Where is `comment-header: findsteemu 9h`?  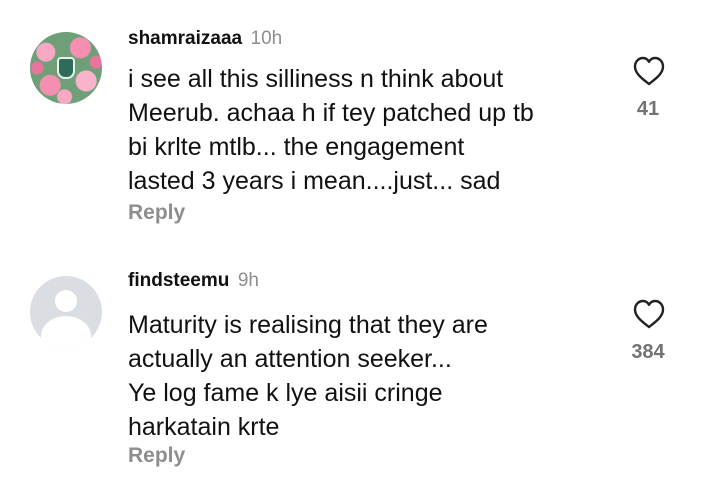 comment-header: findsteemu 9h is located at coordinates (193, 282).